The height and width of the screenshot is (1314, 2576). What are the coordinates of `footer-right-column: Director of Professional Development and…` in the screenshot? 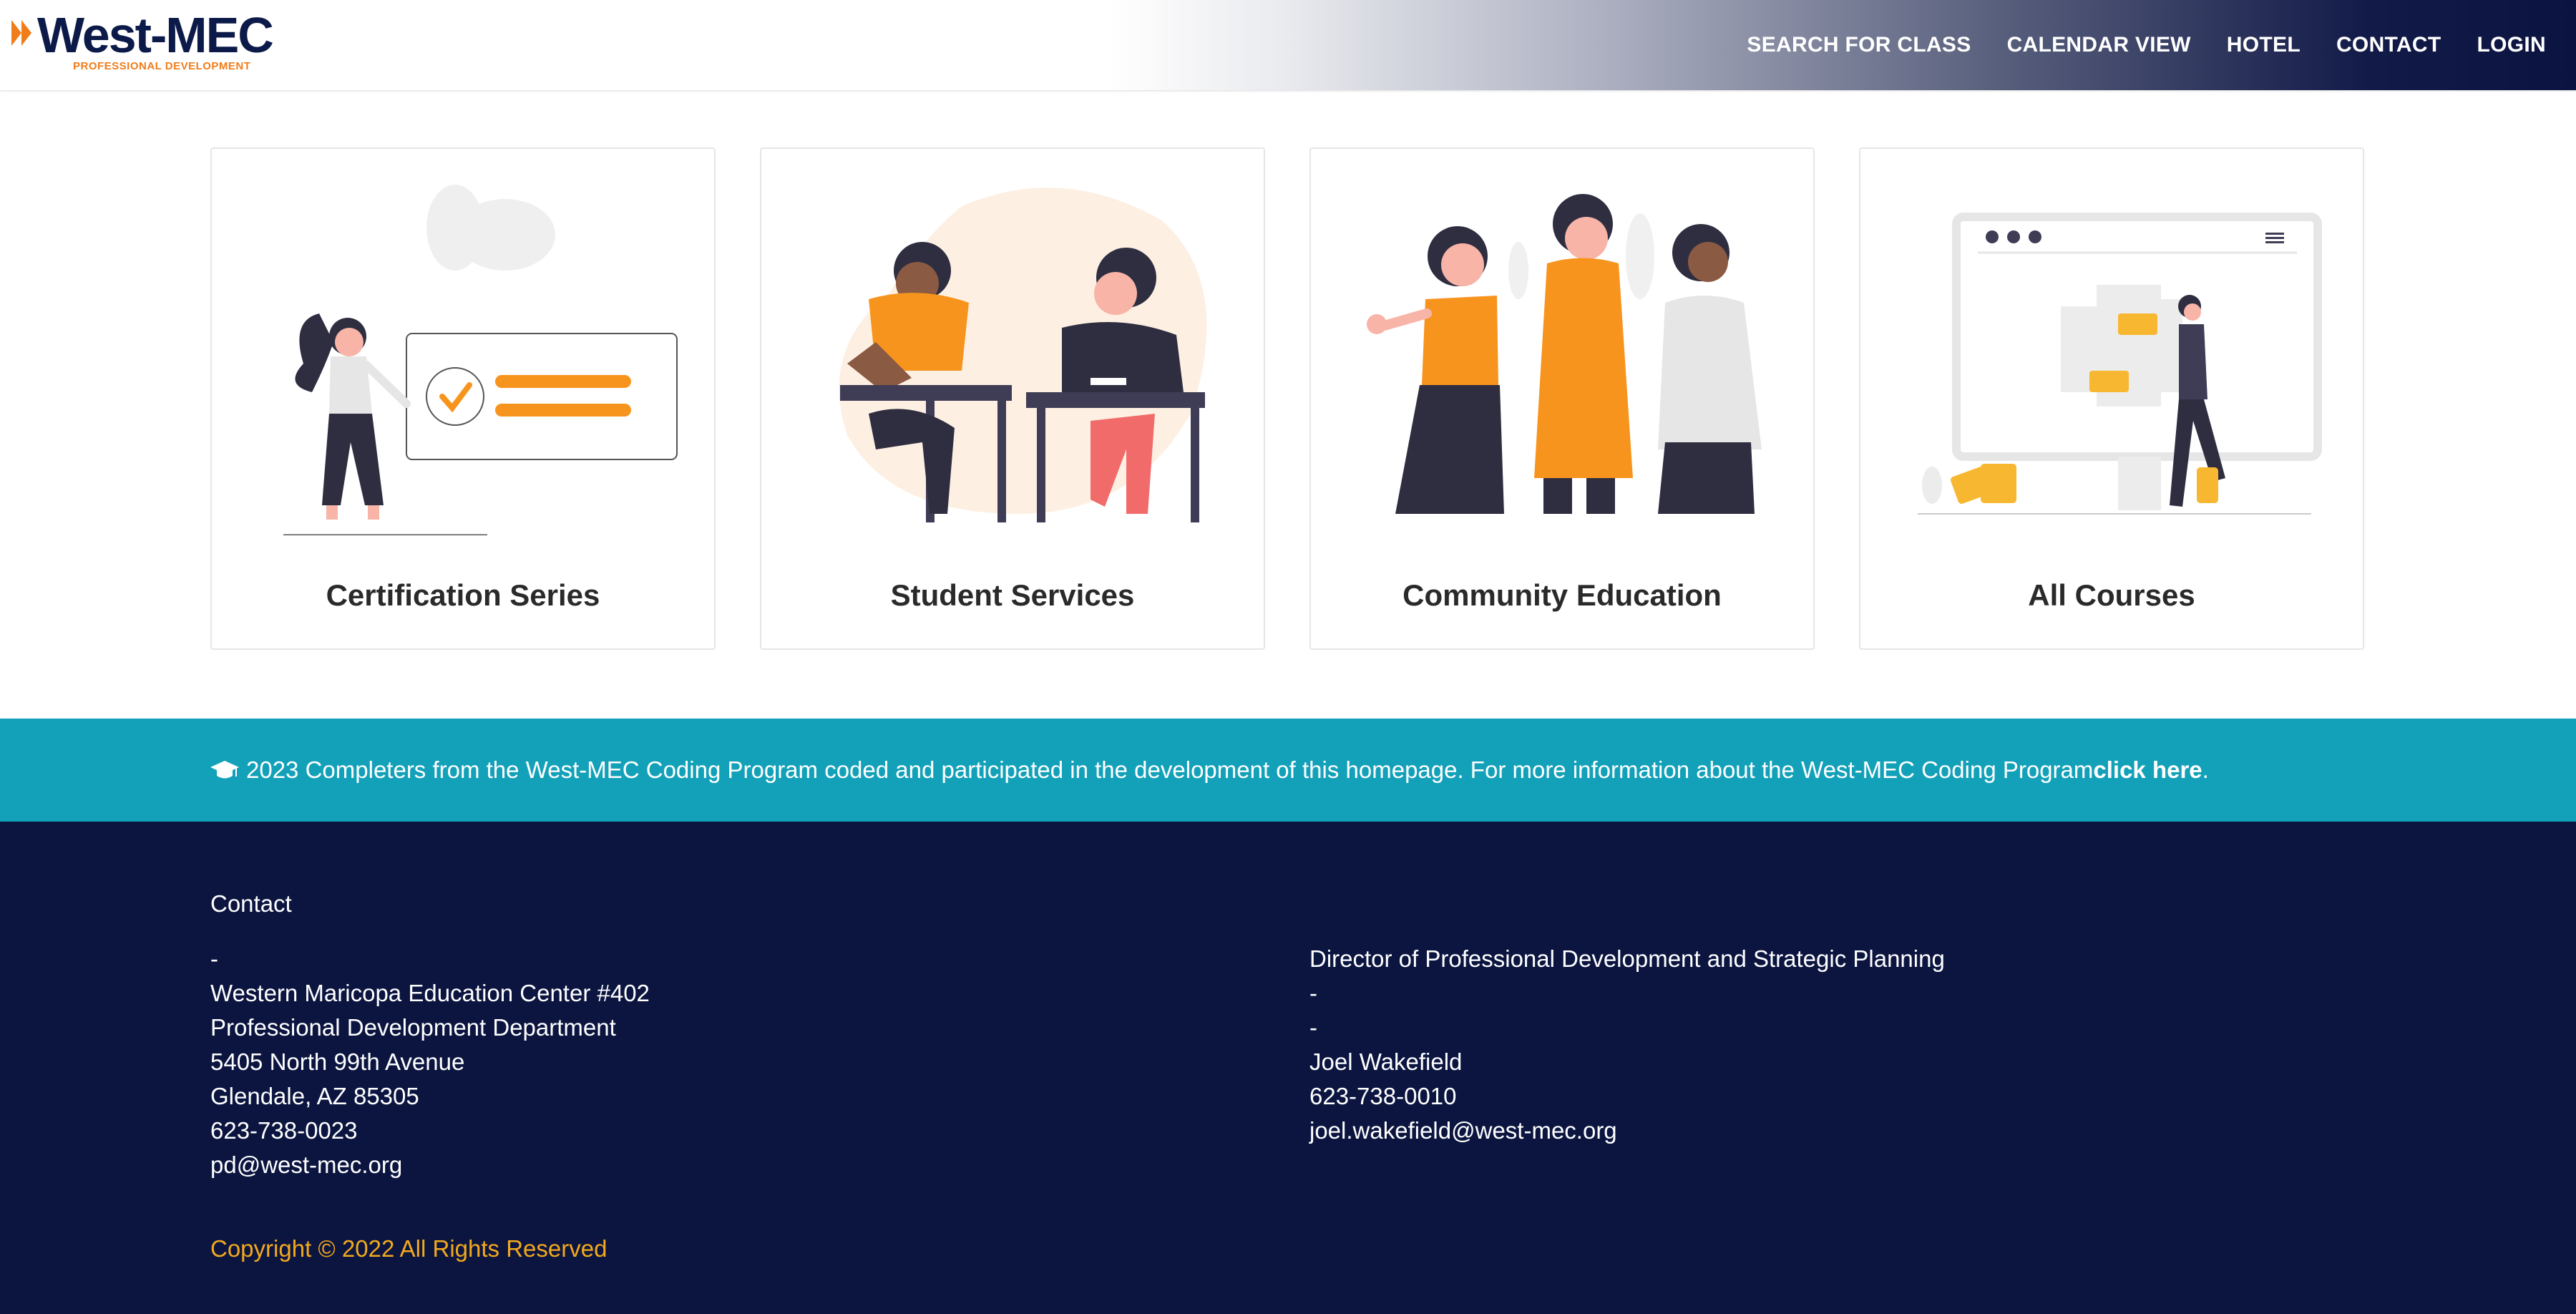 It's located at (1627, 1045).